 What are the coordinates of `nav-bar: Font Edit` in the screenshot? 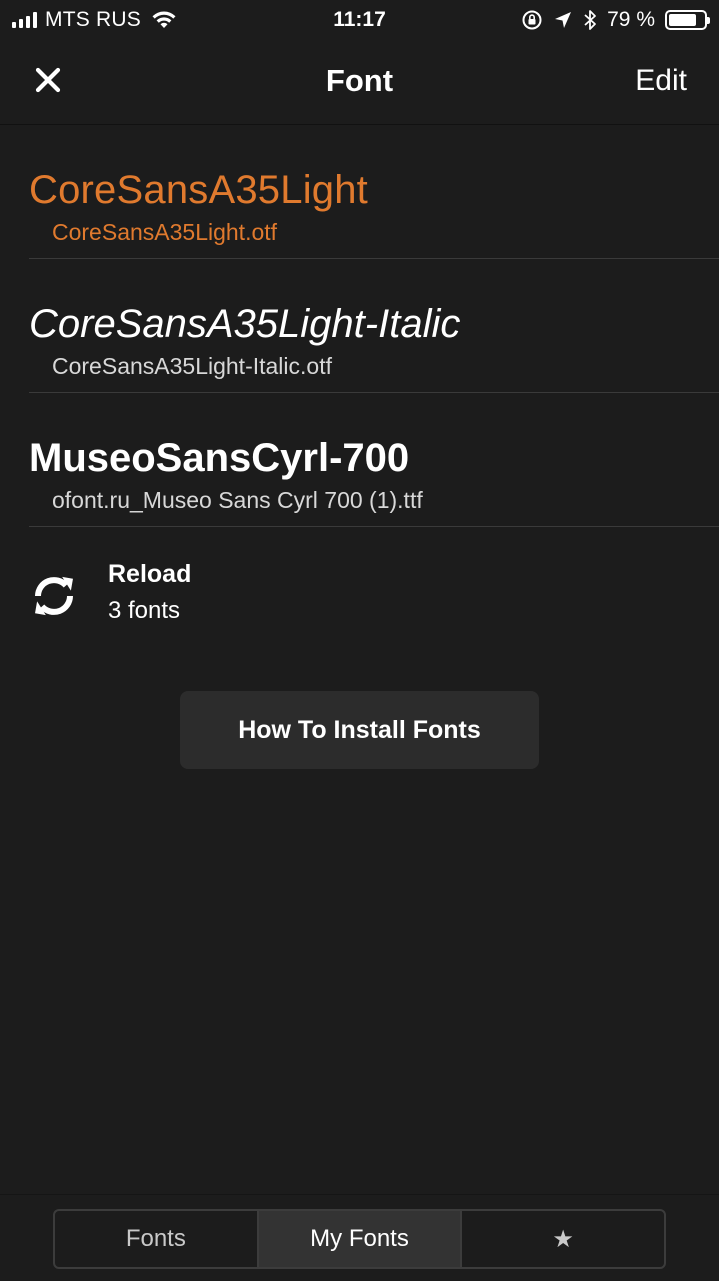 It's located at (359, 82).